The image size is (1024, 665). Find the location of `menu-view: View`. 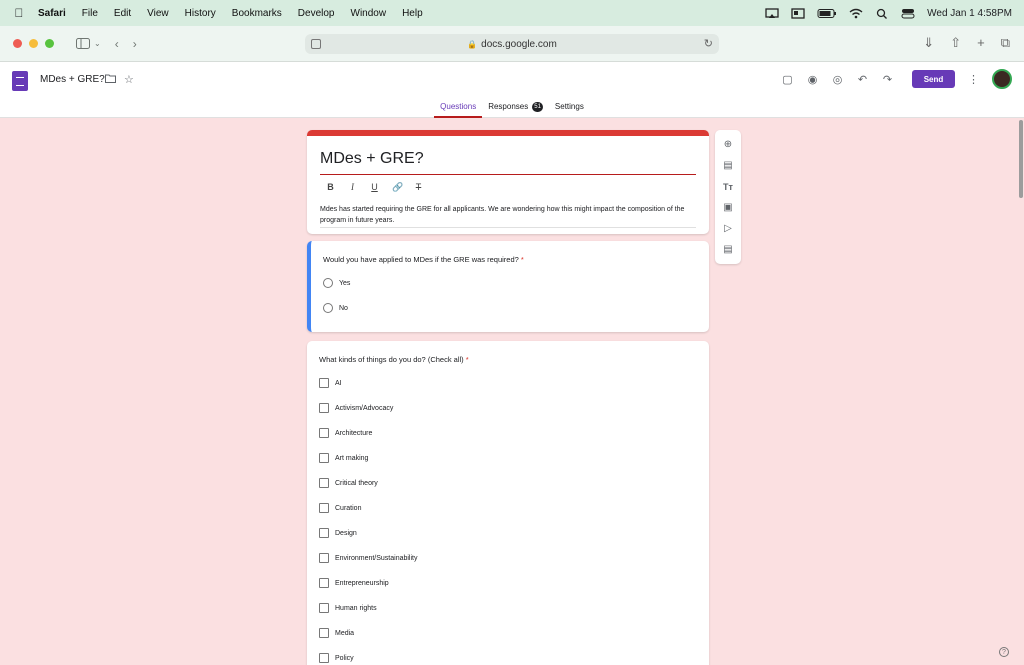

menu-view: View is located at coordinates (158, 13).